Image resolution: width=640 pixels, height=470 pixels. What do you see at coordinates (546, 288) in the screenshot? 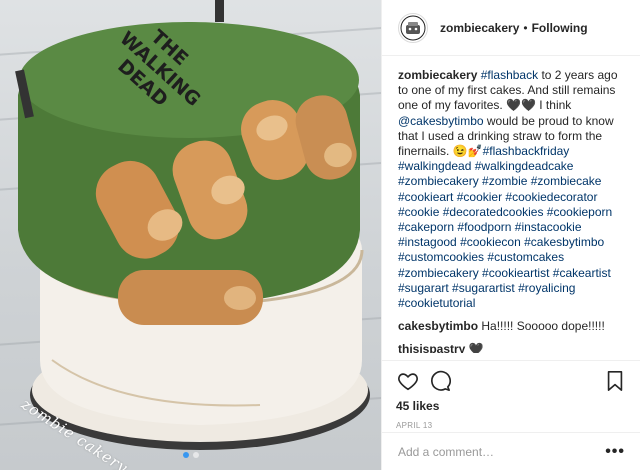
I see `hashtag-link: #royalicing` at bounding box center [546, 288].